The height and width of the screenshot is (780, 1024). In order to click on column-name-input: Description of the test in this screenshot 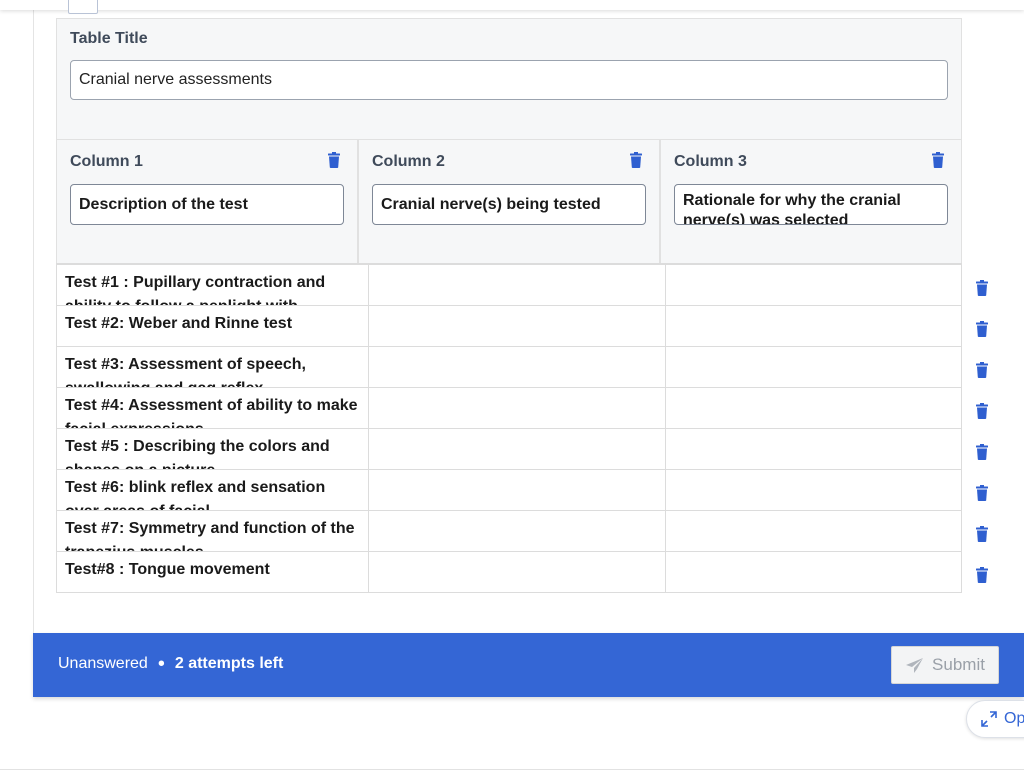, I will do `click(207, 204)`.